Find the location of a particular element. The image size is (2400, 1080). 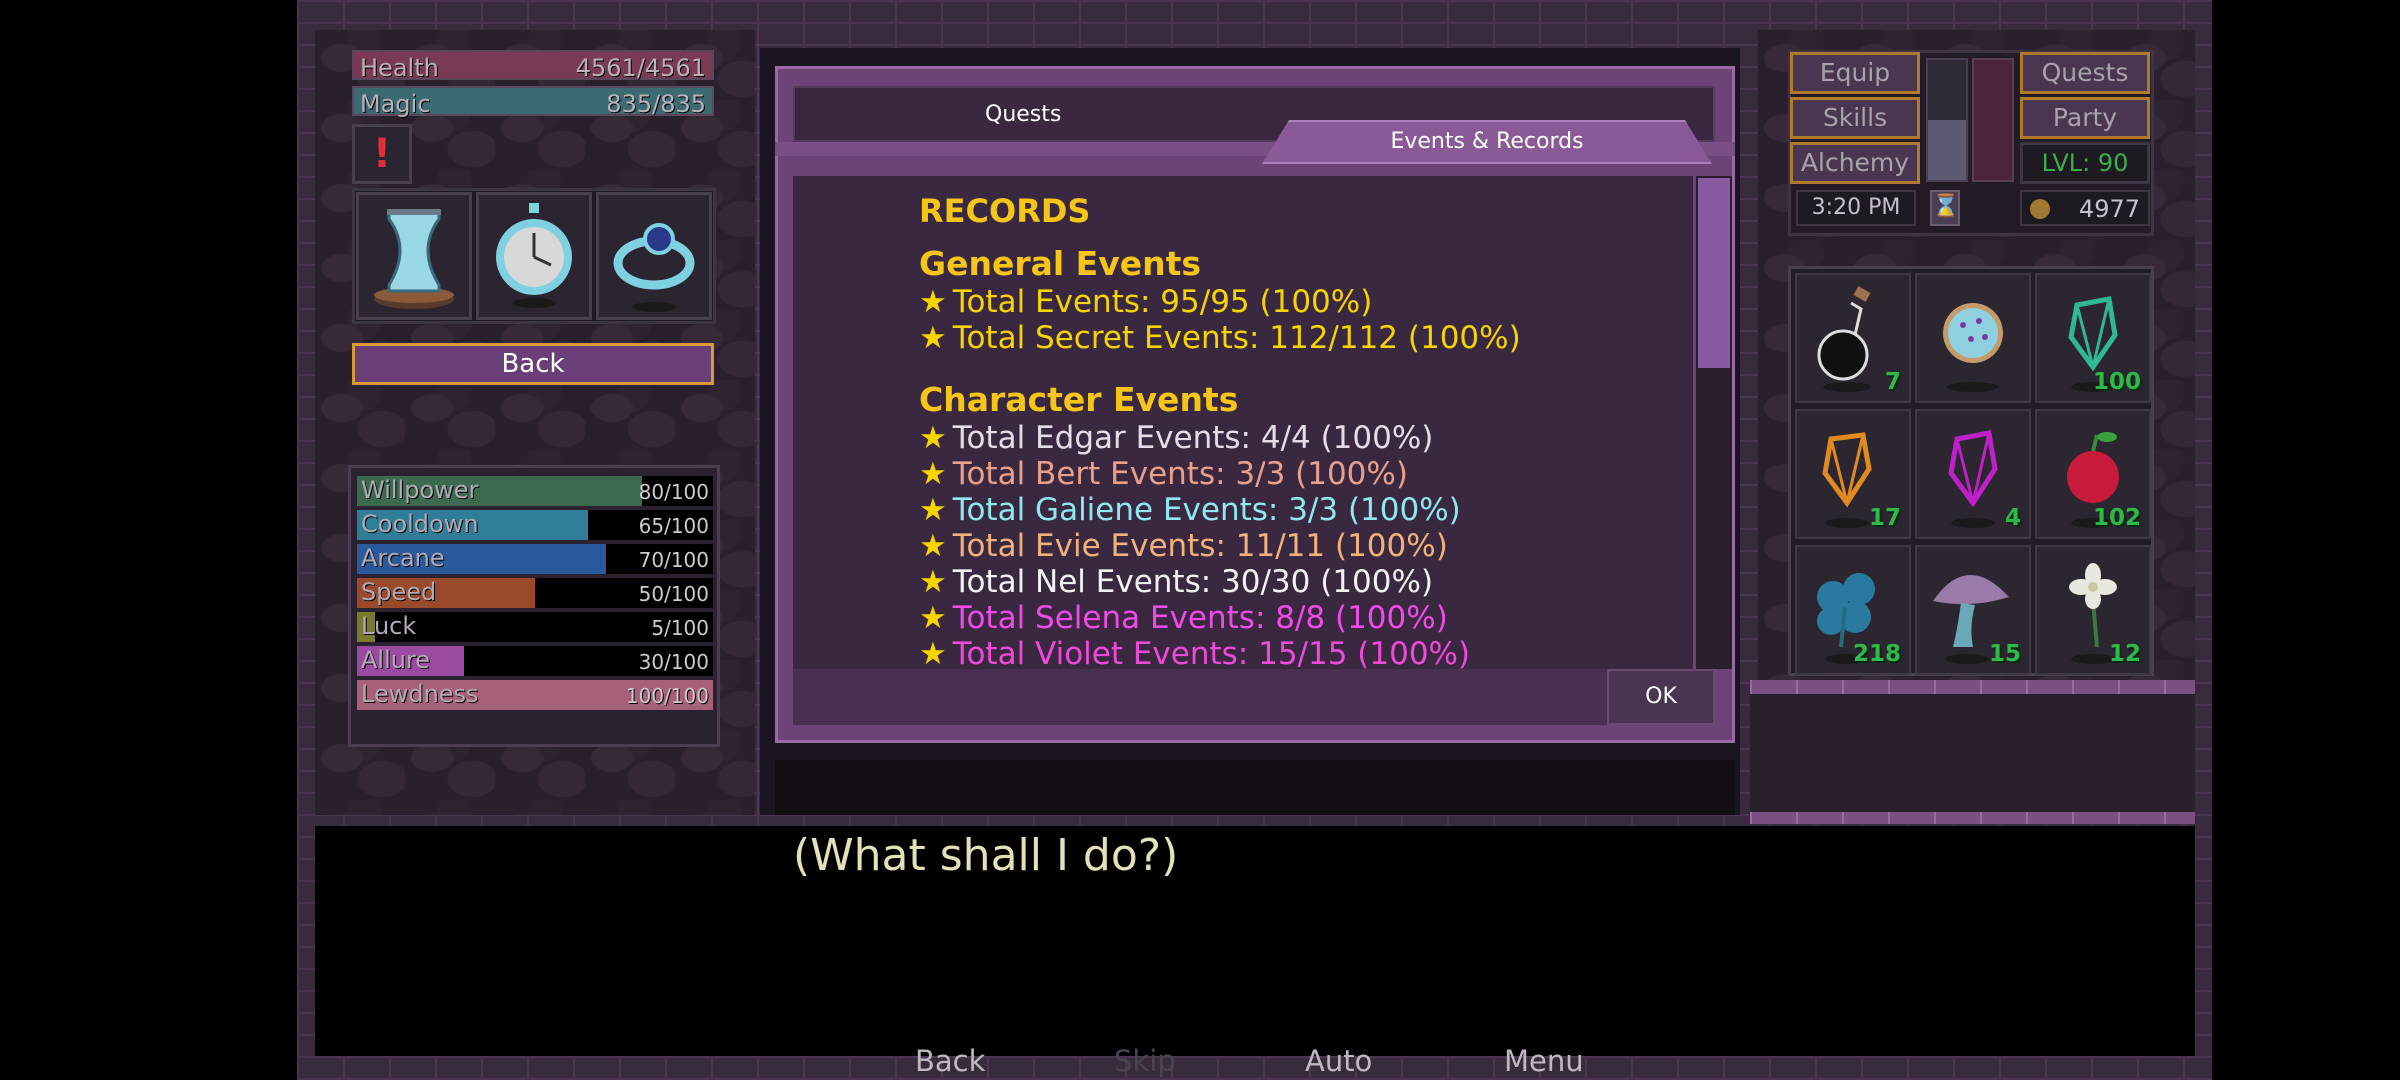

dialogue-text: (What shall I do?) is located at coordinates (986, 855).